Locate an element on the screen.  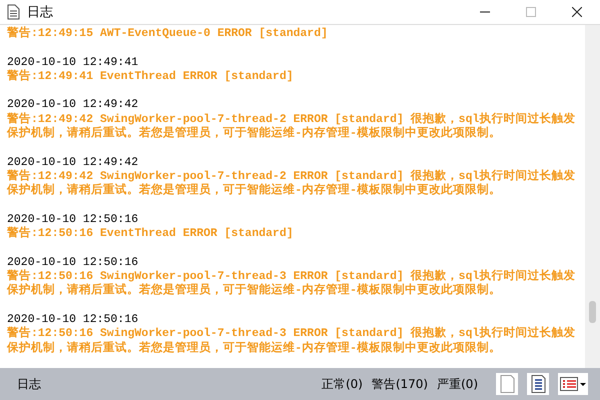
list-dropdown-button is located at coordinates (573, 384).